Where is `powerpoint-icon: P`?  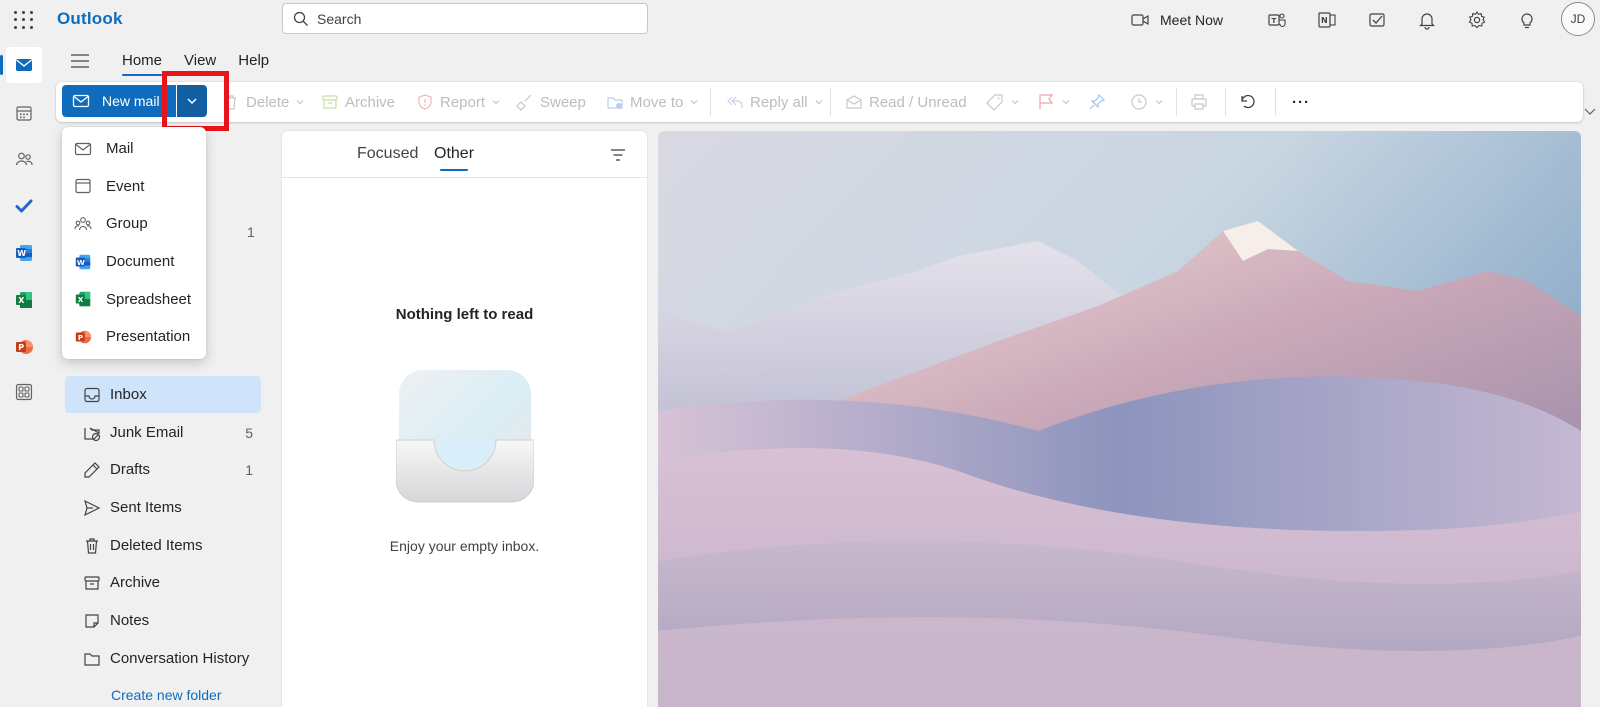
powerpoint-icon: P is located at coordinates (83, 337).